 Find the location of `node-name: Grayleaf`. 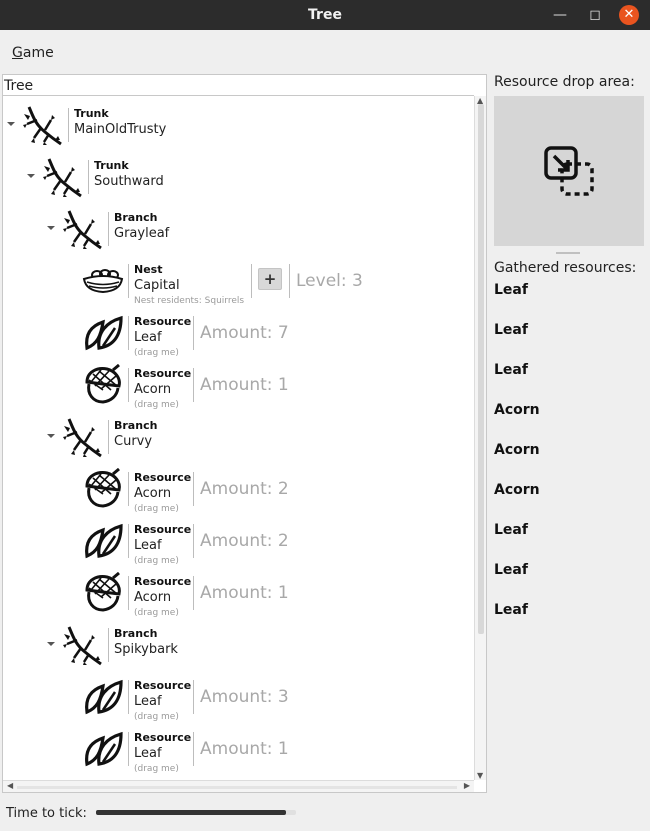

node-name: Grayleaf is located at coordinates (142, 233).